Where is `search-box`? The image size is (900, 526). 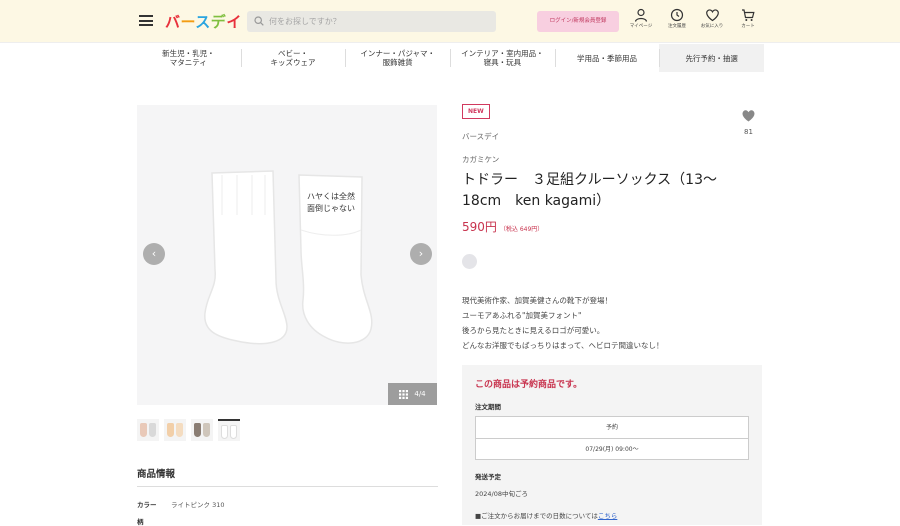
search-box is located at coordinates (371, 21).